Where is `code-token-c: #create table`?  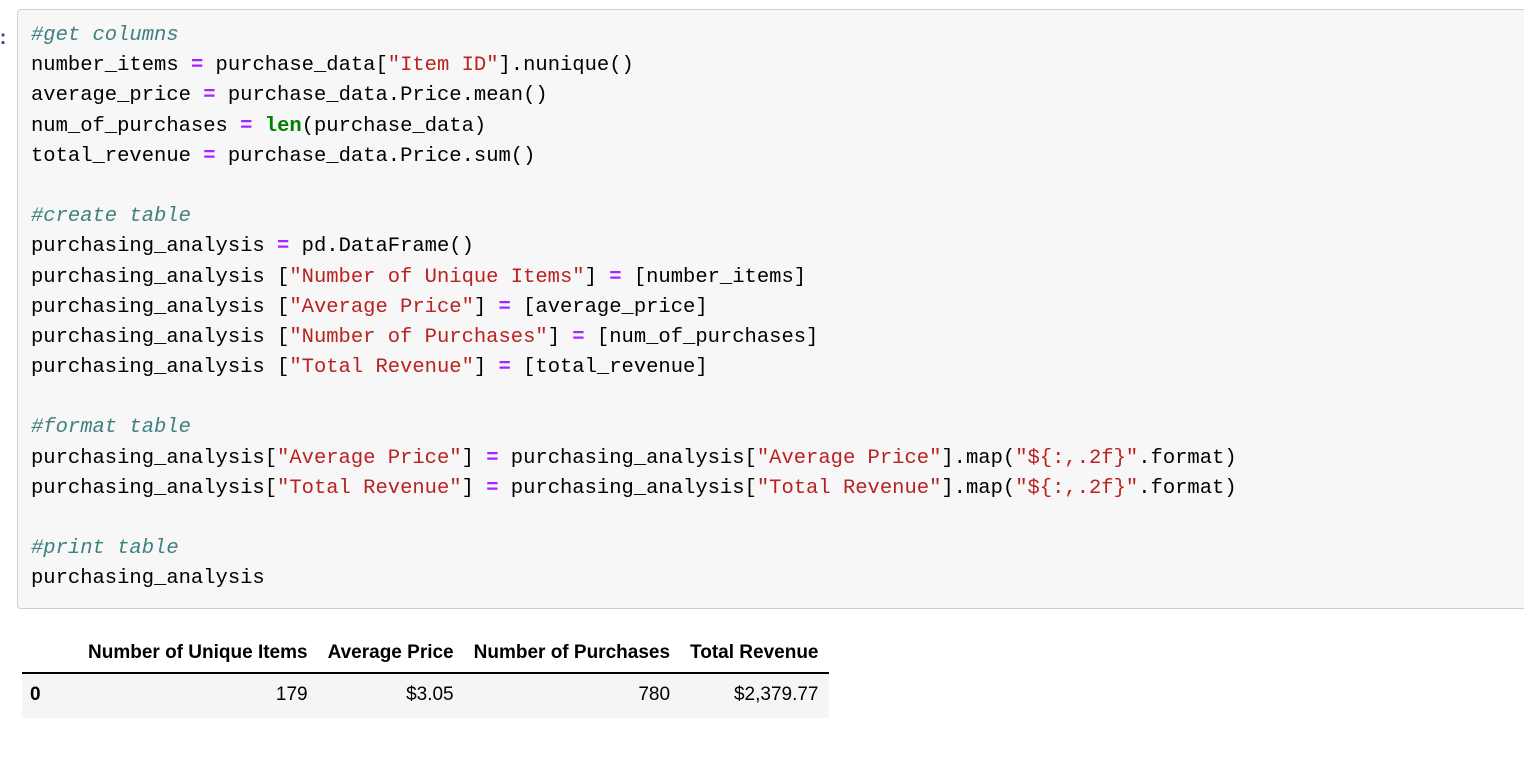 code-token-c: #create table is located at coordinates (111, 217).